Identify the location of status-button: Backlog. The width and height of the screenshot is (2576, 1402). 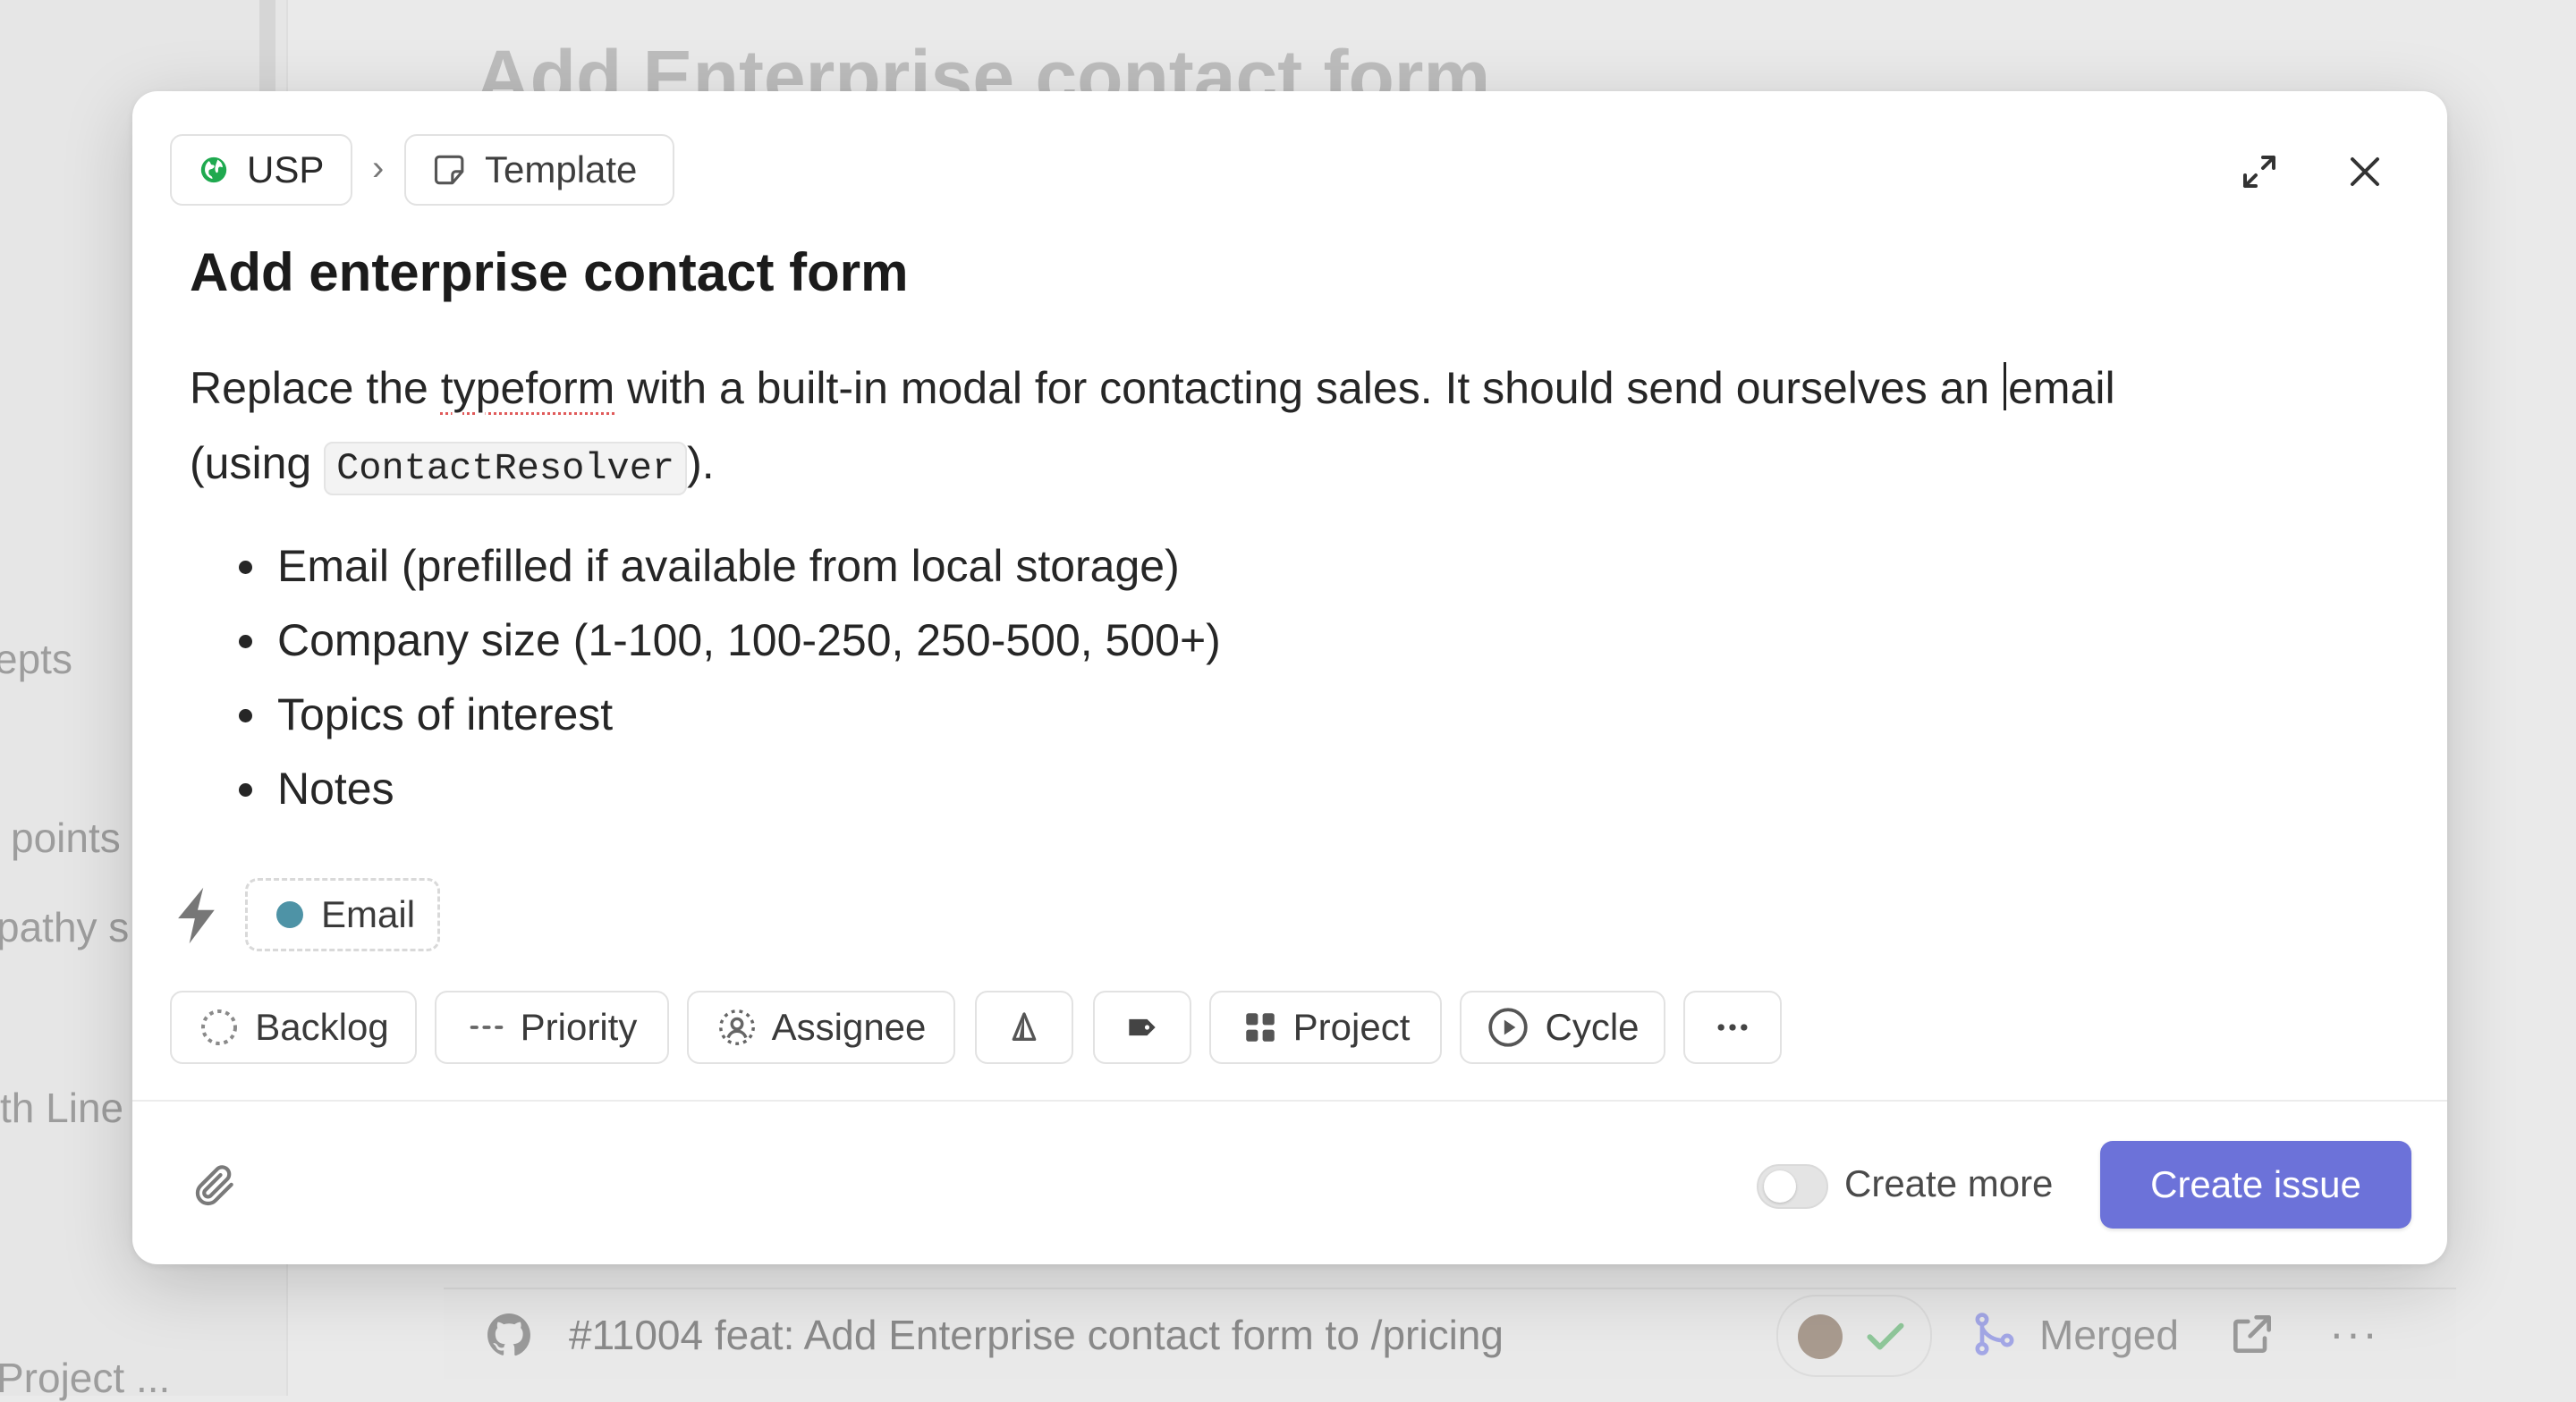
(293, 1027).